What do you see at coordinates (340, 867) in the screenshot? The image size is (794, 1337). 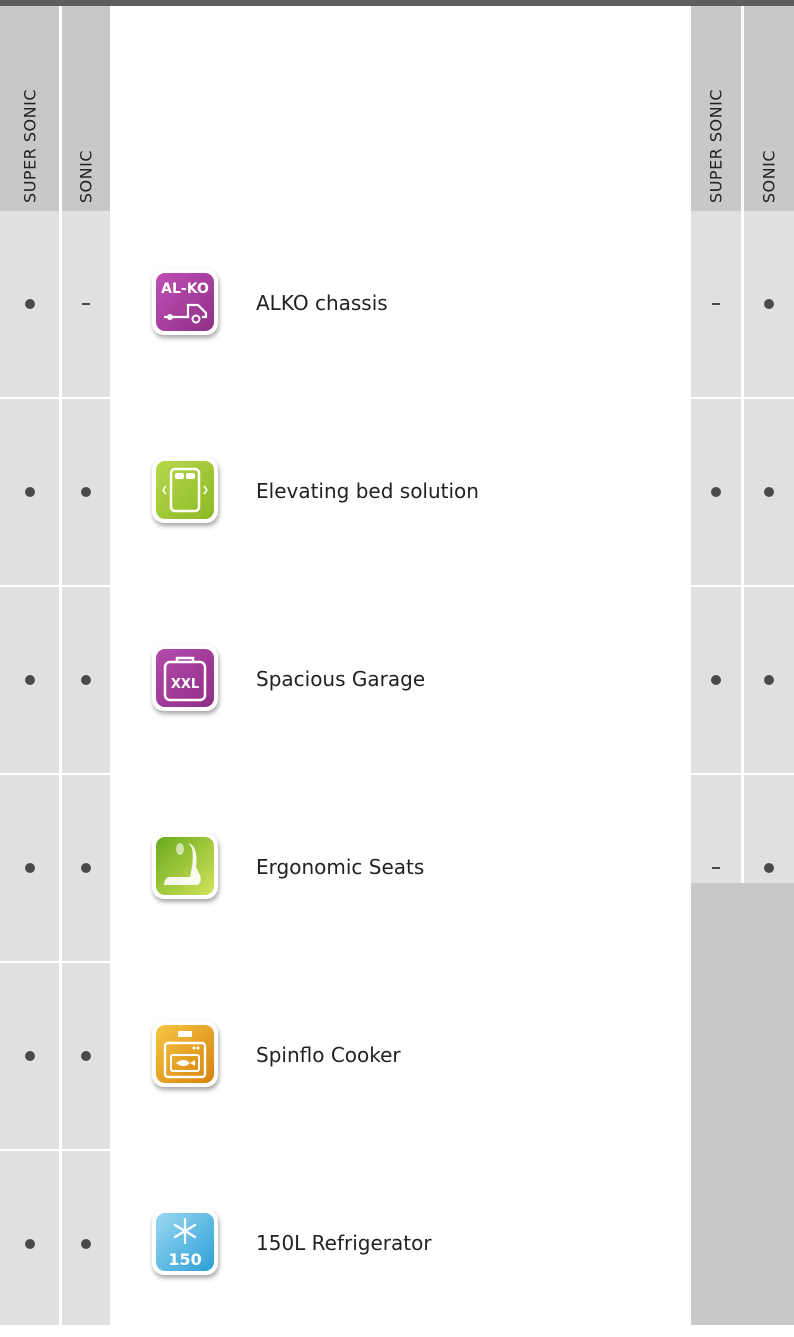 I see `feature-label: Ergonomic Seats` at bounding box center [340, 867].